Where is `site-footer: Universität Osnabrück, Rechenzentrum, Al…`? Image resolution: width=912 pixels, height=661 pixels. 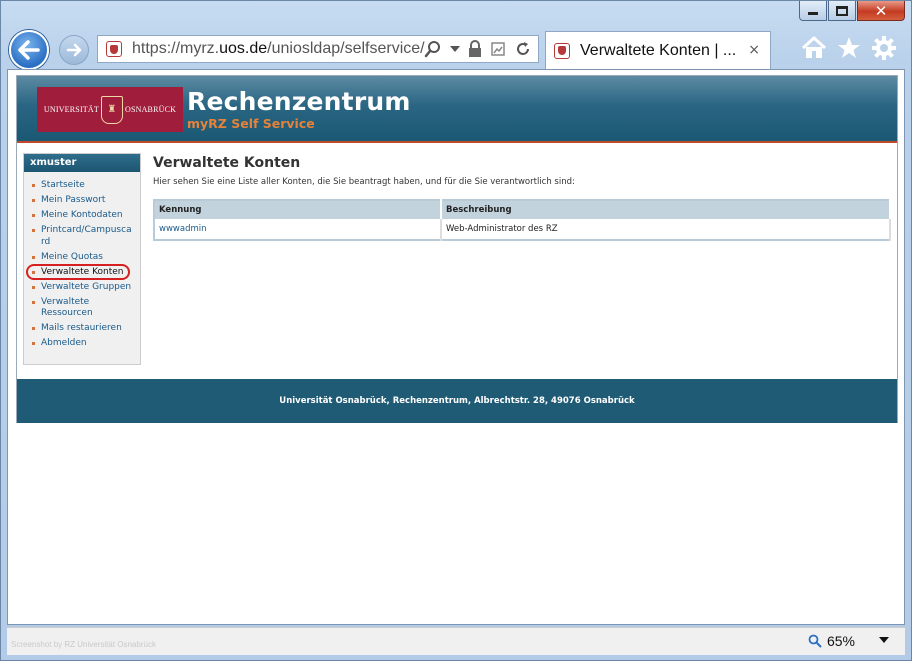
site-footer: Universität Osnabrück, Rechenzentrum, Al… is located at coordinates (457, 401).